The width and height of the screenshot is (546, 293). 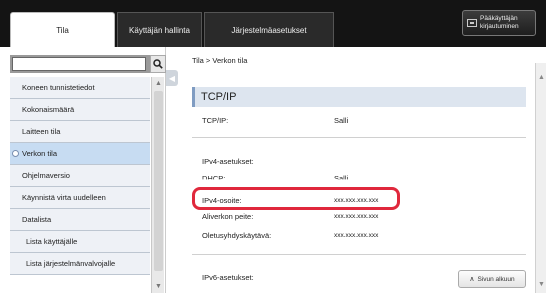 I want to click on sidebar-item-label: Koneen tunnistetiedot, so click(x=58, y=87).